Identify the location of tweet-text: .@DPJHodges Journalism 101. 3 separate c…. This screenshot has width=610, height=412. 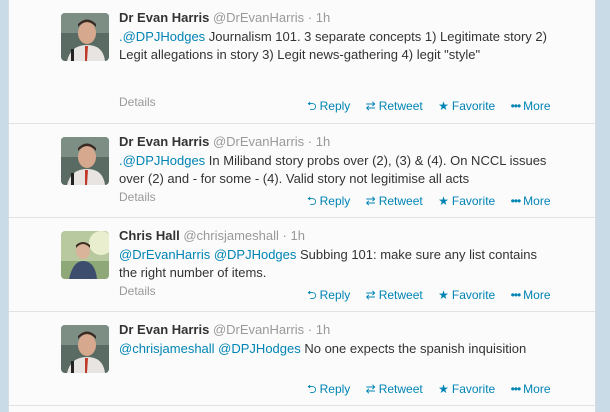
(334, 46).